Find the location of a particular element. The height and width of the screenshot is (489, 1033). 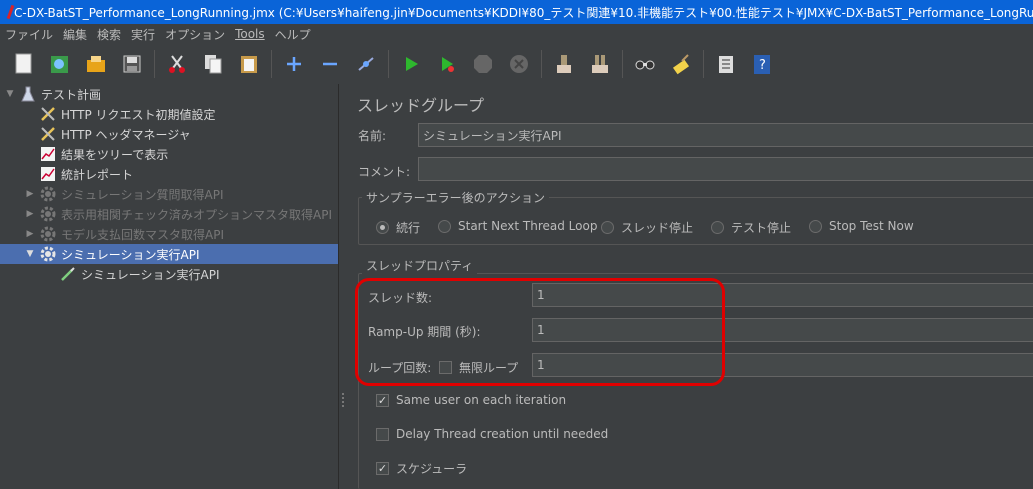

save-icon is located at coordinates (132, 64).